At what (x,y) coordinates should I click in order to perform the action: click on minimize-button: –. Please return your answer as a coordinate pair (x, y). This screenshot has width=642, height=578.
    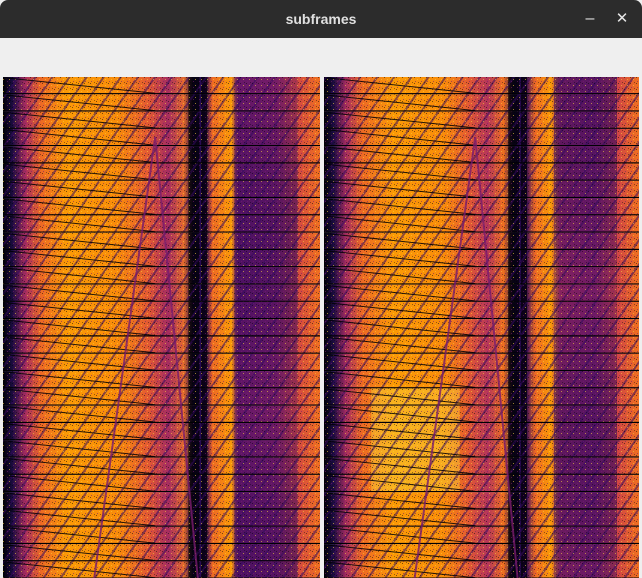
    Looking at the image, I should click on (590, 19).